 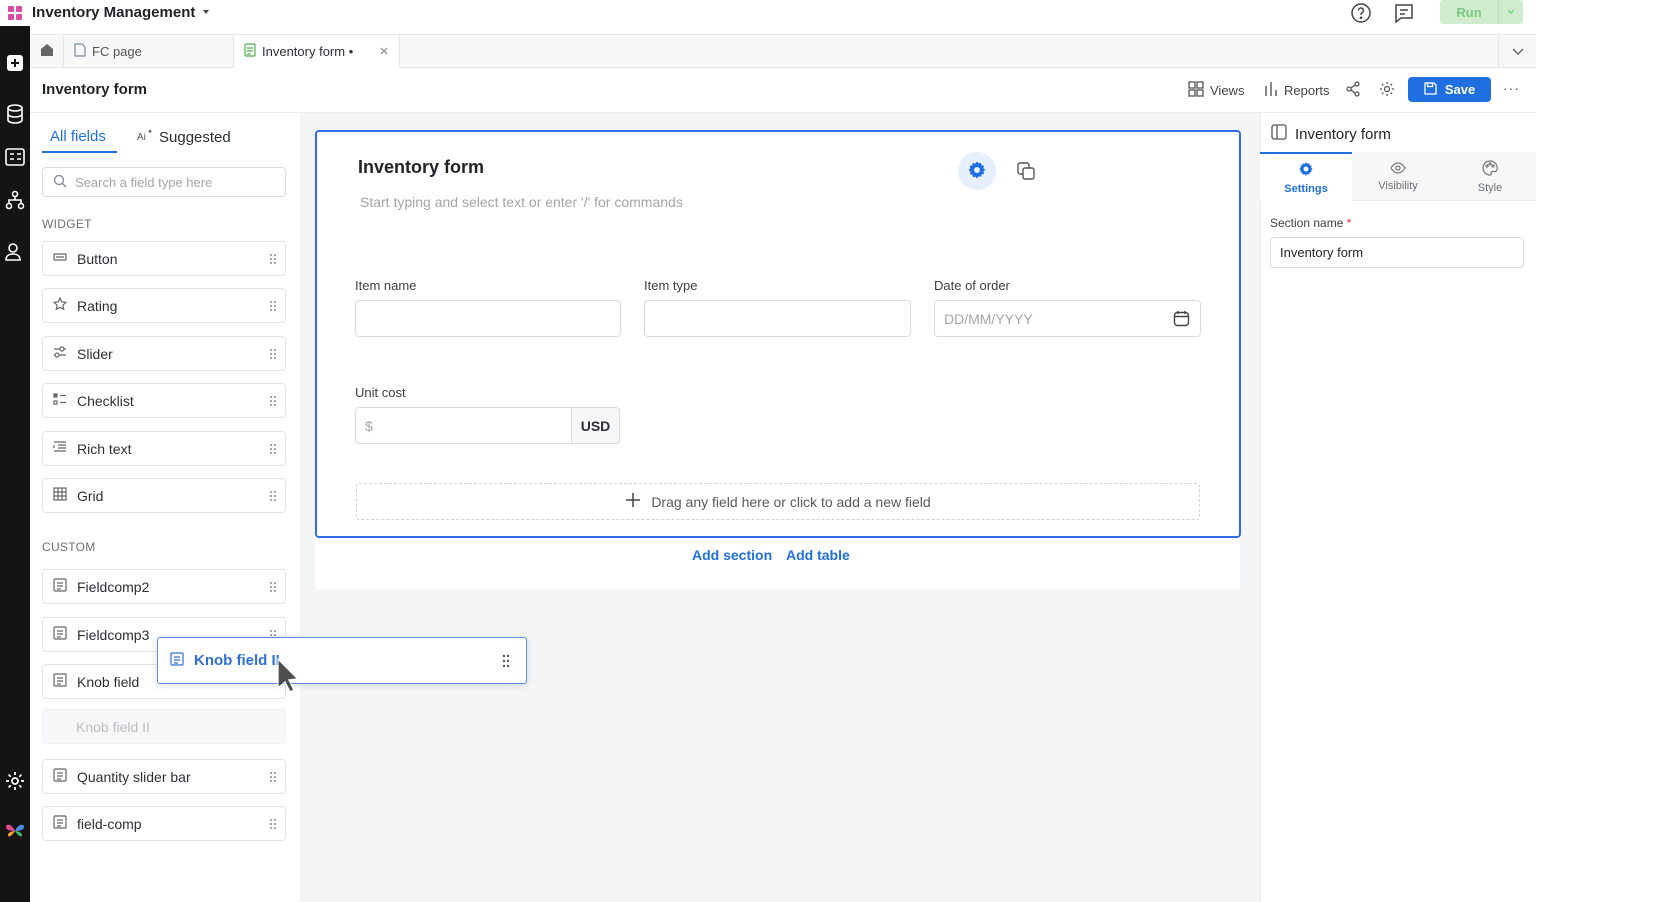 I want to click on section-name-input: Inventory form, so click(x=1397, y=252).